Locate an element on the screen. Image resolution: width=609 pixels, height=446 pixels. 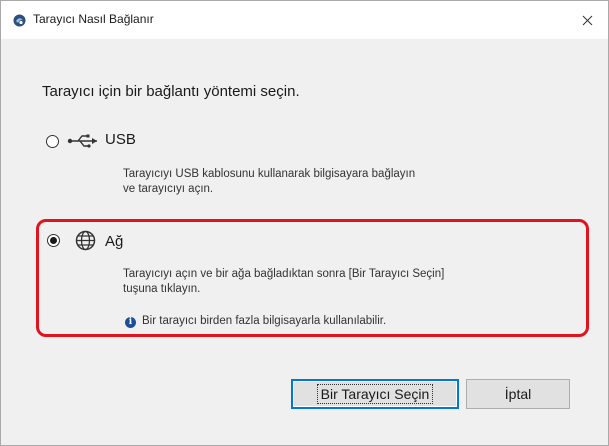
close-icon is located at coordinates (587, 20).